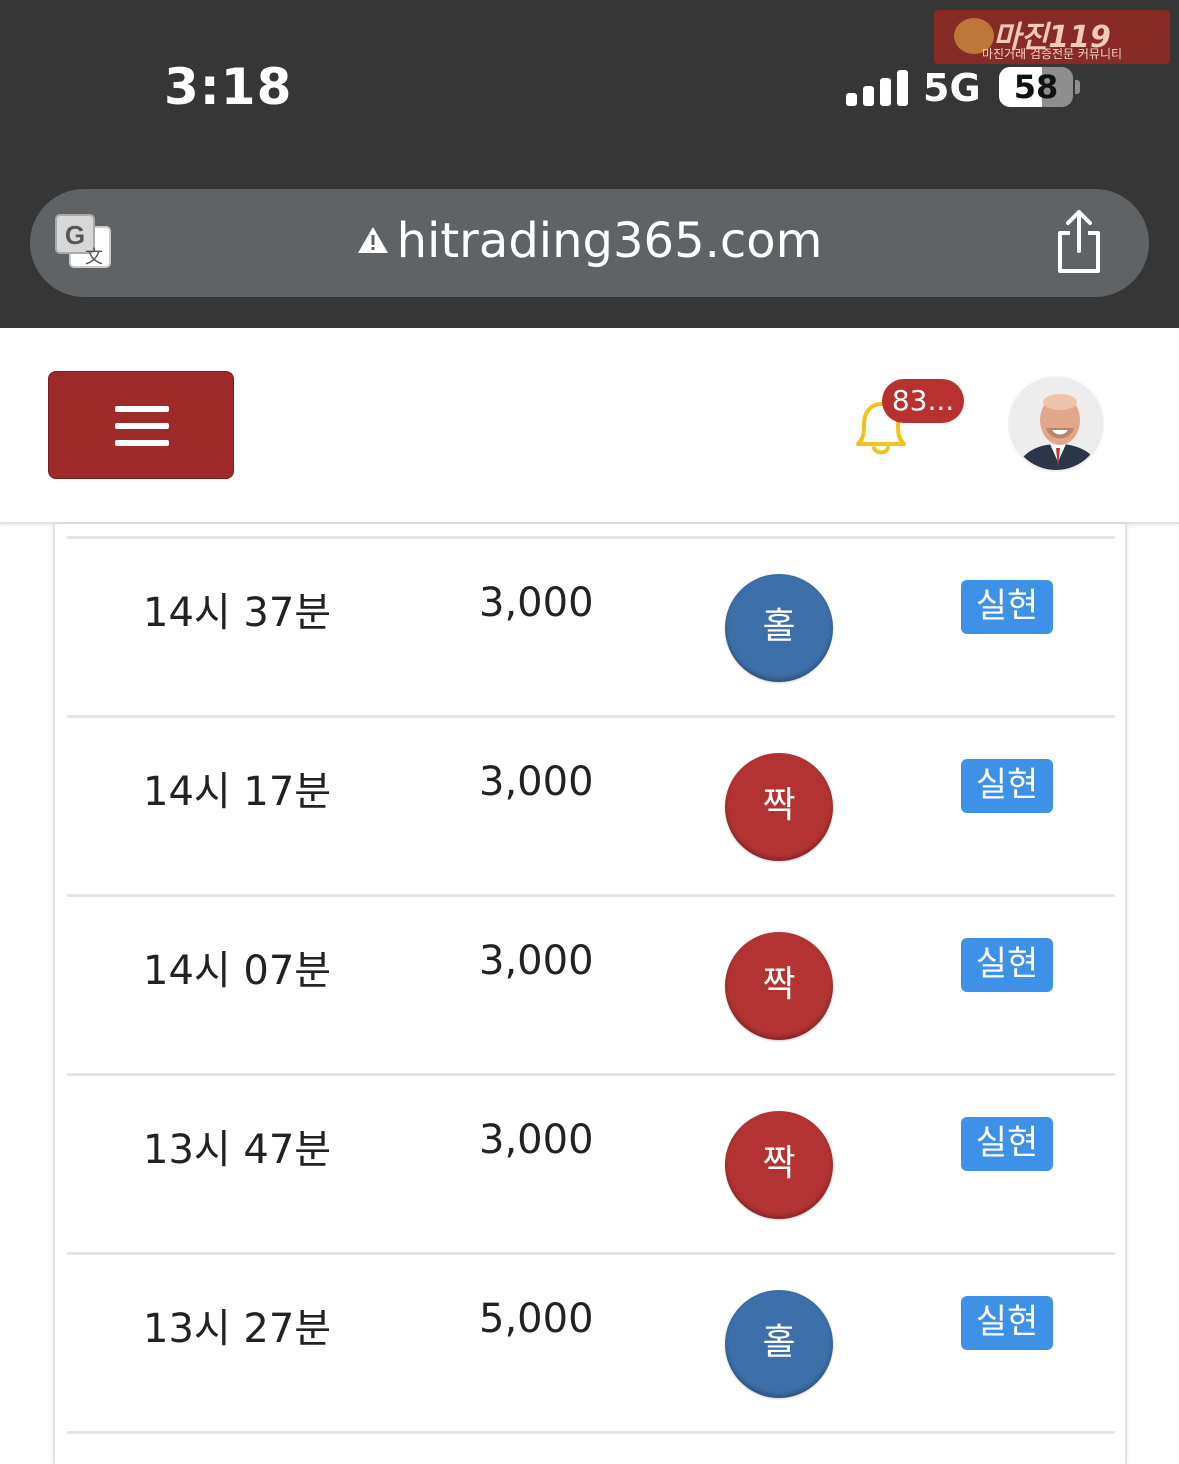  Describe the element at coordinates (952, 88) in the screenshot. I see `network-type: 5G` at that location.